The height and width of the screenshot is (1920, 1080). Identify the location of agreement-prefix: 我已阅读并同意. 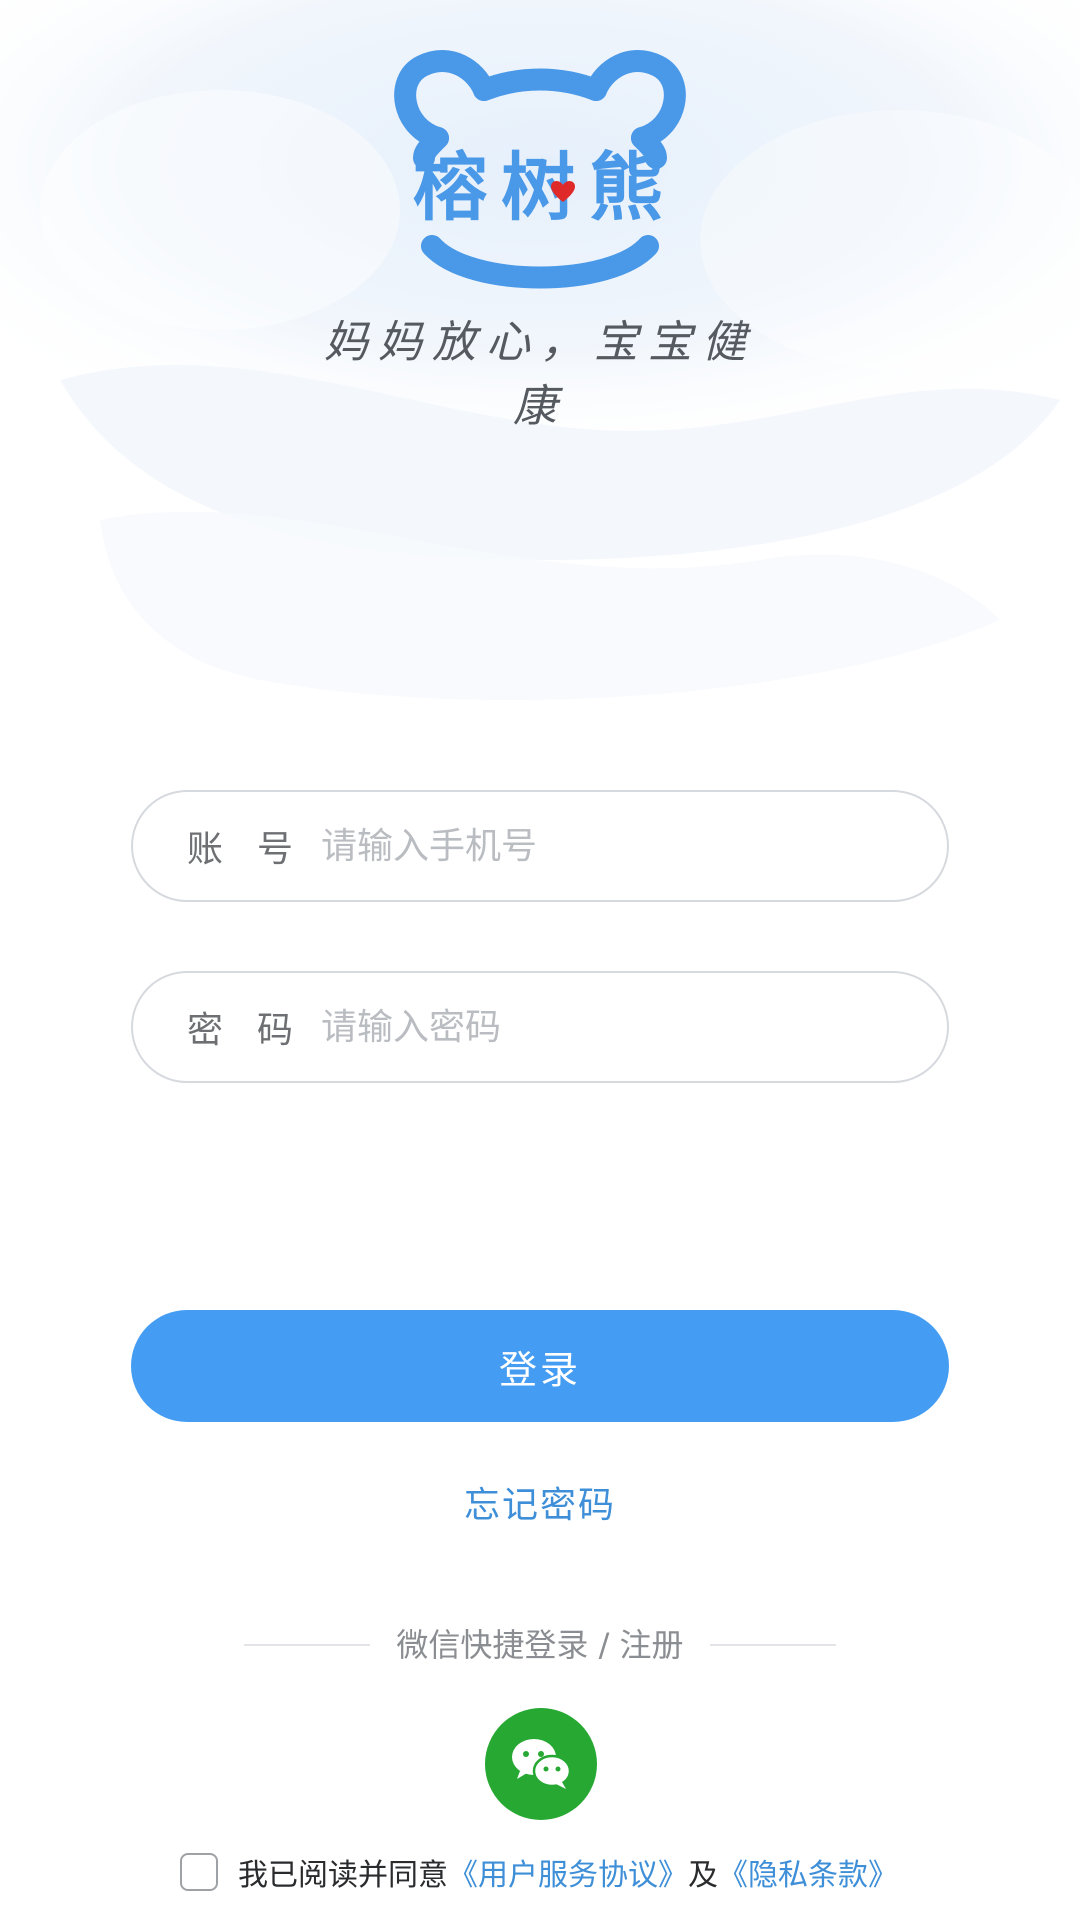
(343, 1875).